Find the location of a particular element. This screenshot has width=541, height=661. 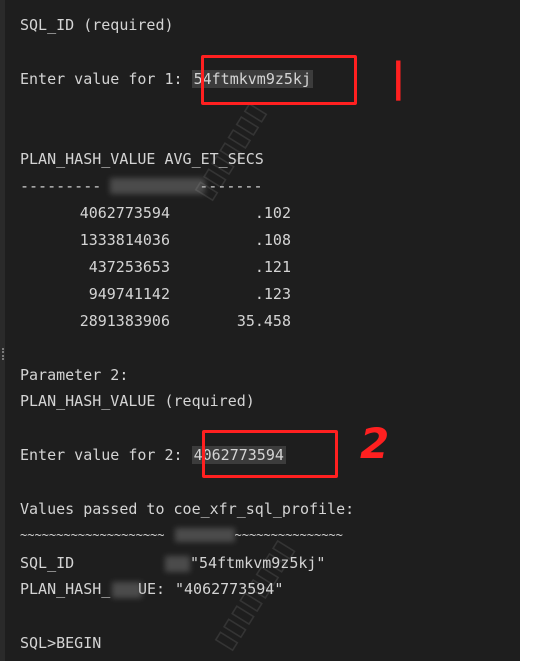

resize-grip is located at coordinates (4, 354).